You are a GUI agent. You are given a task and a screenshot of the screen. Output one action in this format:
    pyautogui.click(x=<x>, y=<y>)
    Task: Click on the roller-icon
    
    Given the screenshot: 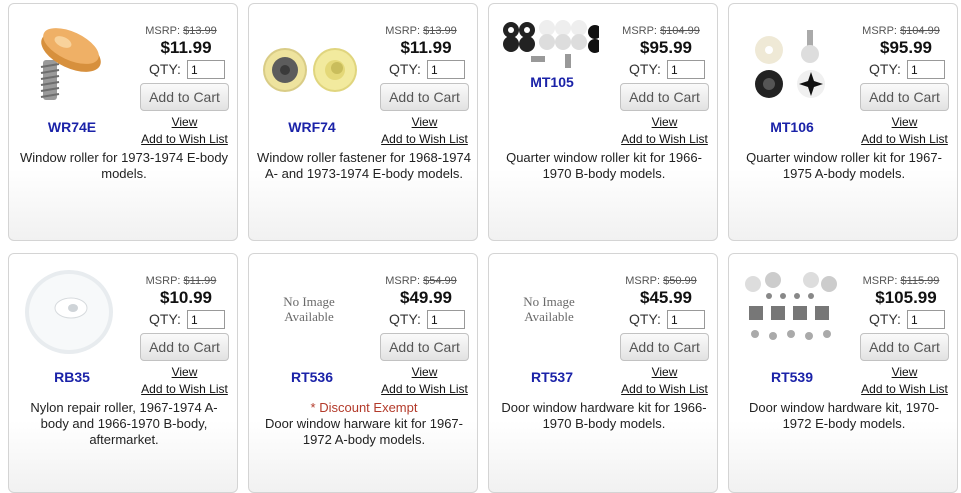 What is the action you would take?
    pyautogui.click(x=70, y=64)
    